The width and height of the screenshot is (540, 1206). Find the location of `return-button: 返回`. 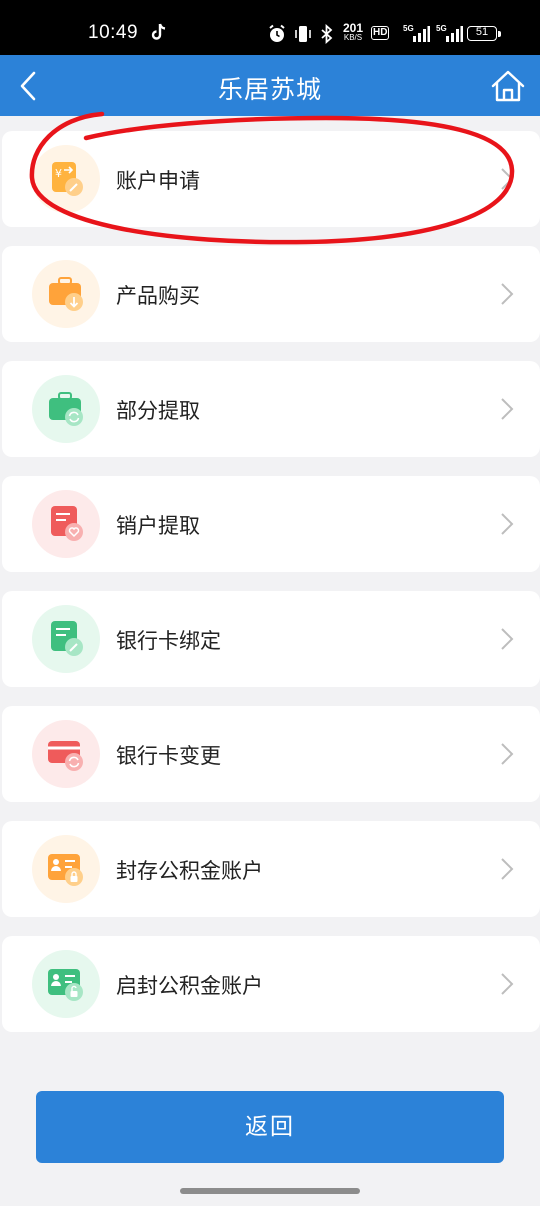

return-button: 返回 is located at coordinates (270, 1127).